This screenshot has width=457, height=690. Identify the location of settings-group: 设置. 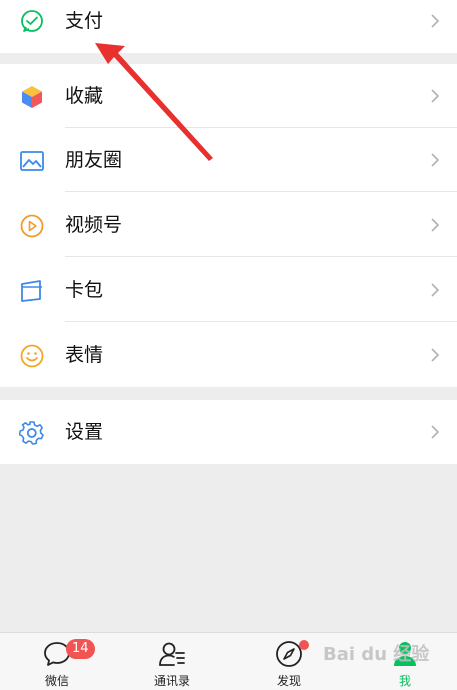
(228, 432).